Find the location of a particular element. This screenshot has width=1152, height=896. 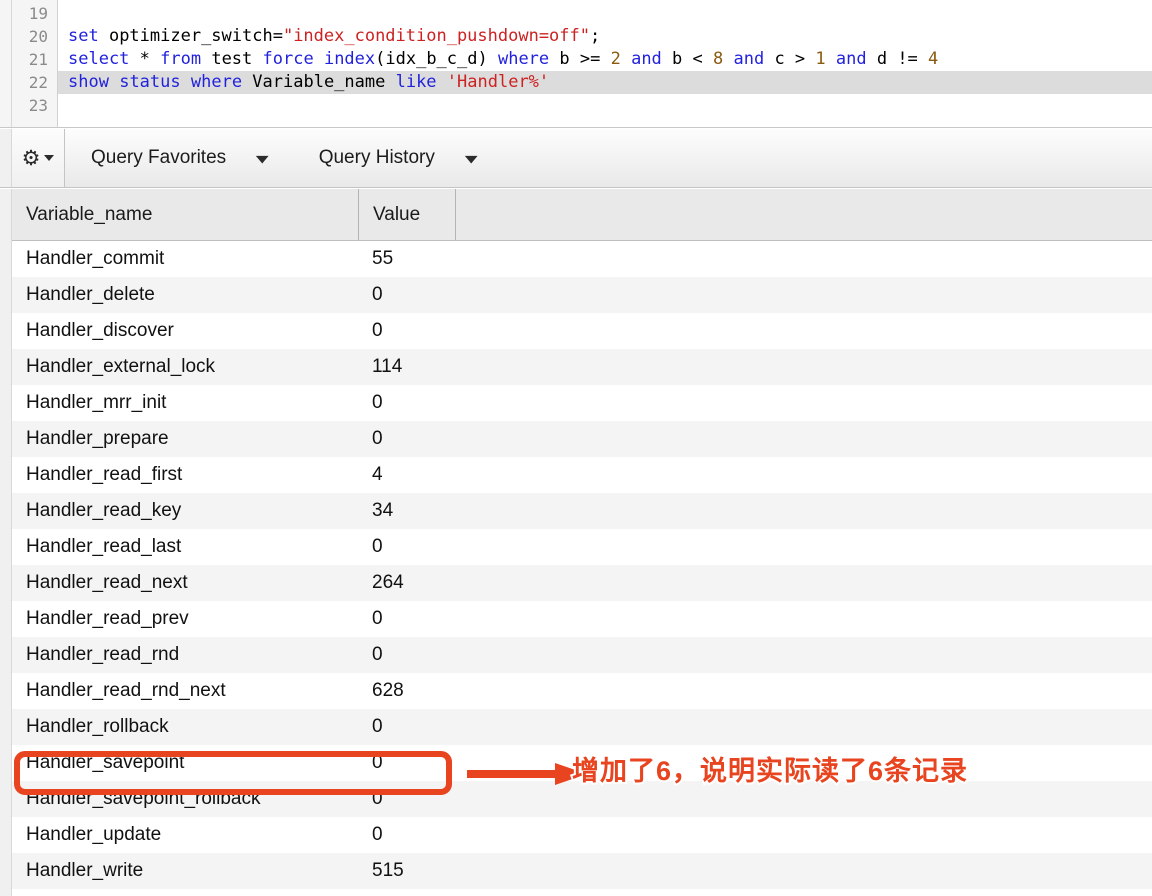

table-row: Handler_read_first 4 is located at coordinates (582, 475).